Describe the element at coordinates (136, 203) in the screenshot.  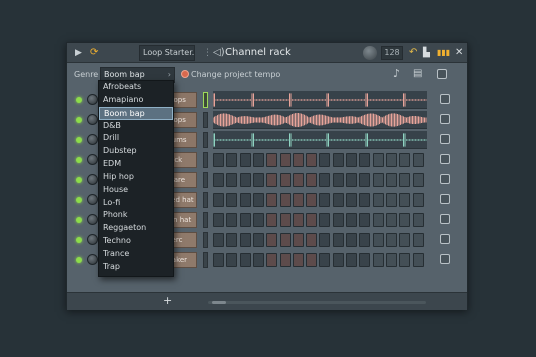
I see `genre-option: Lo-fi` at that location.